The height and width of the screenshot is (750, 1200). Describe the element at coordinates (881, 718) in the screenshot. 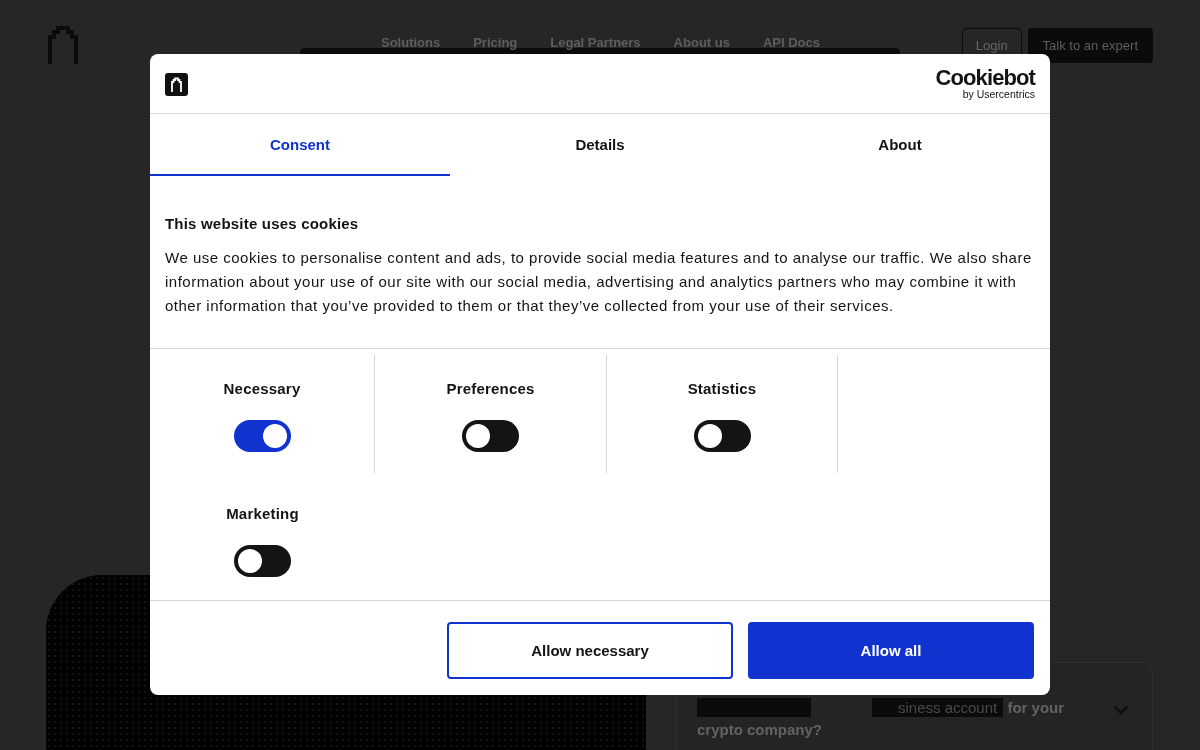

I see `faq-question: siness account for your crypto company?` at that location.